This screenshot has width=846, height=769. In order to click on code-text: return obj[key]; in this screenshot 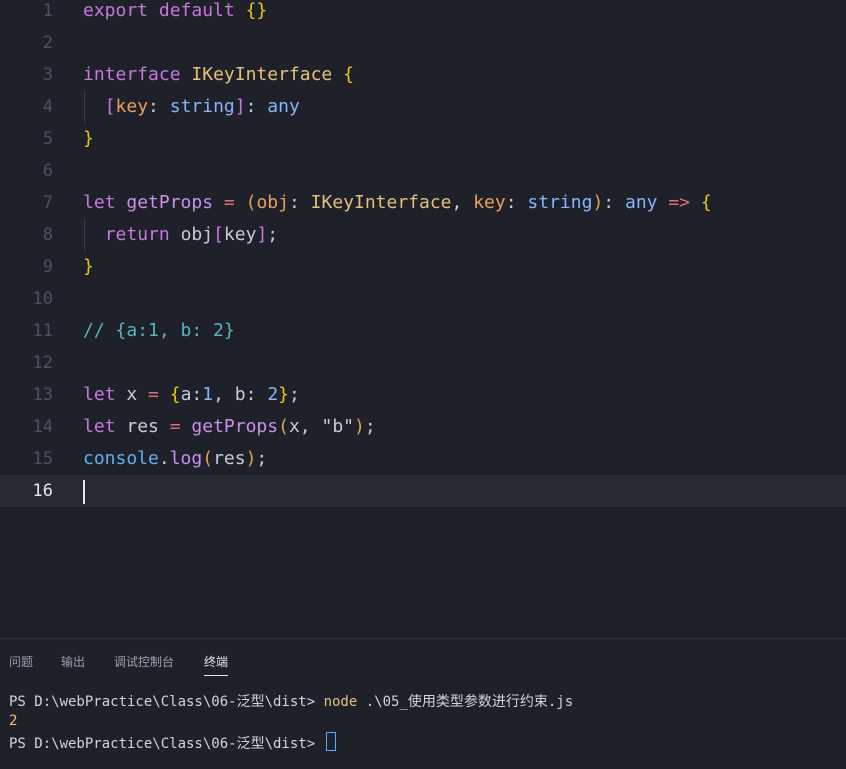, I will do `click(180, 235)`.